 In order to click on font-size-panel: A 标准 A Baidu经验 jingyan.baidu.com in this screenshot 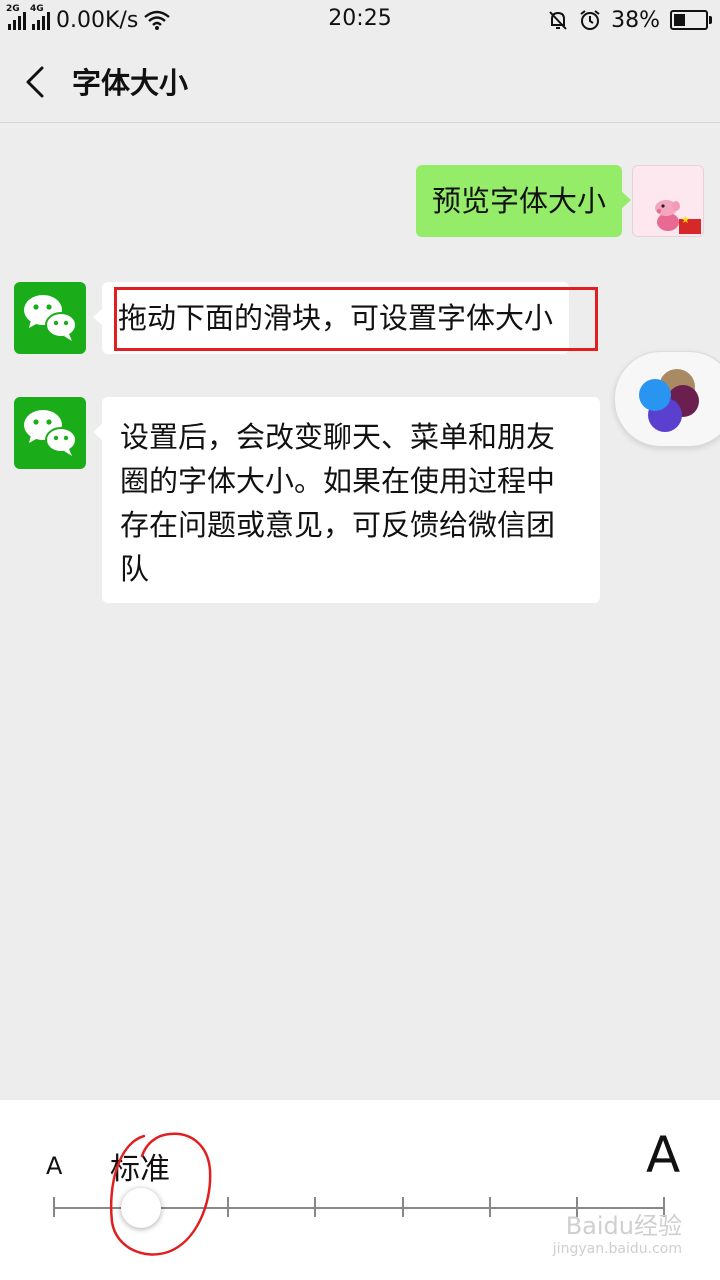, I will do `click(360, 1190)`.